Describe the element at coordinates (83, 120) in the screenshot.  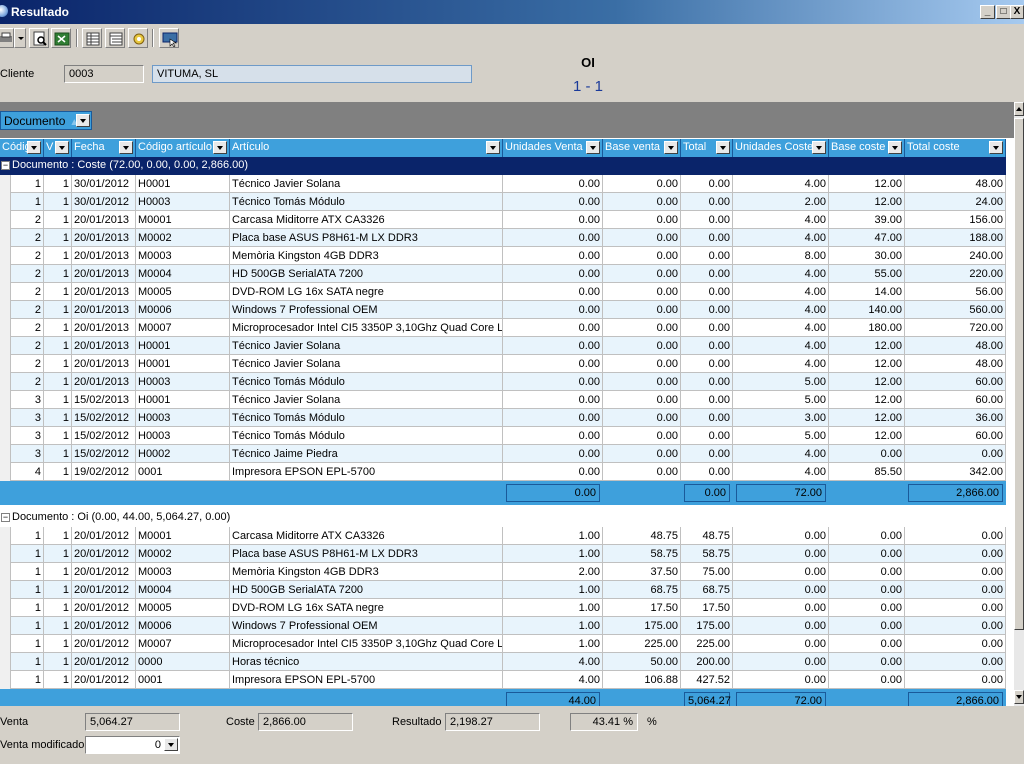
I see `group-filter-dropdown` at that location.